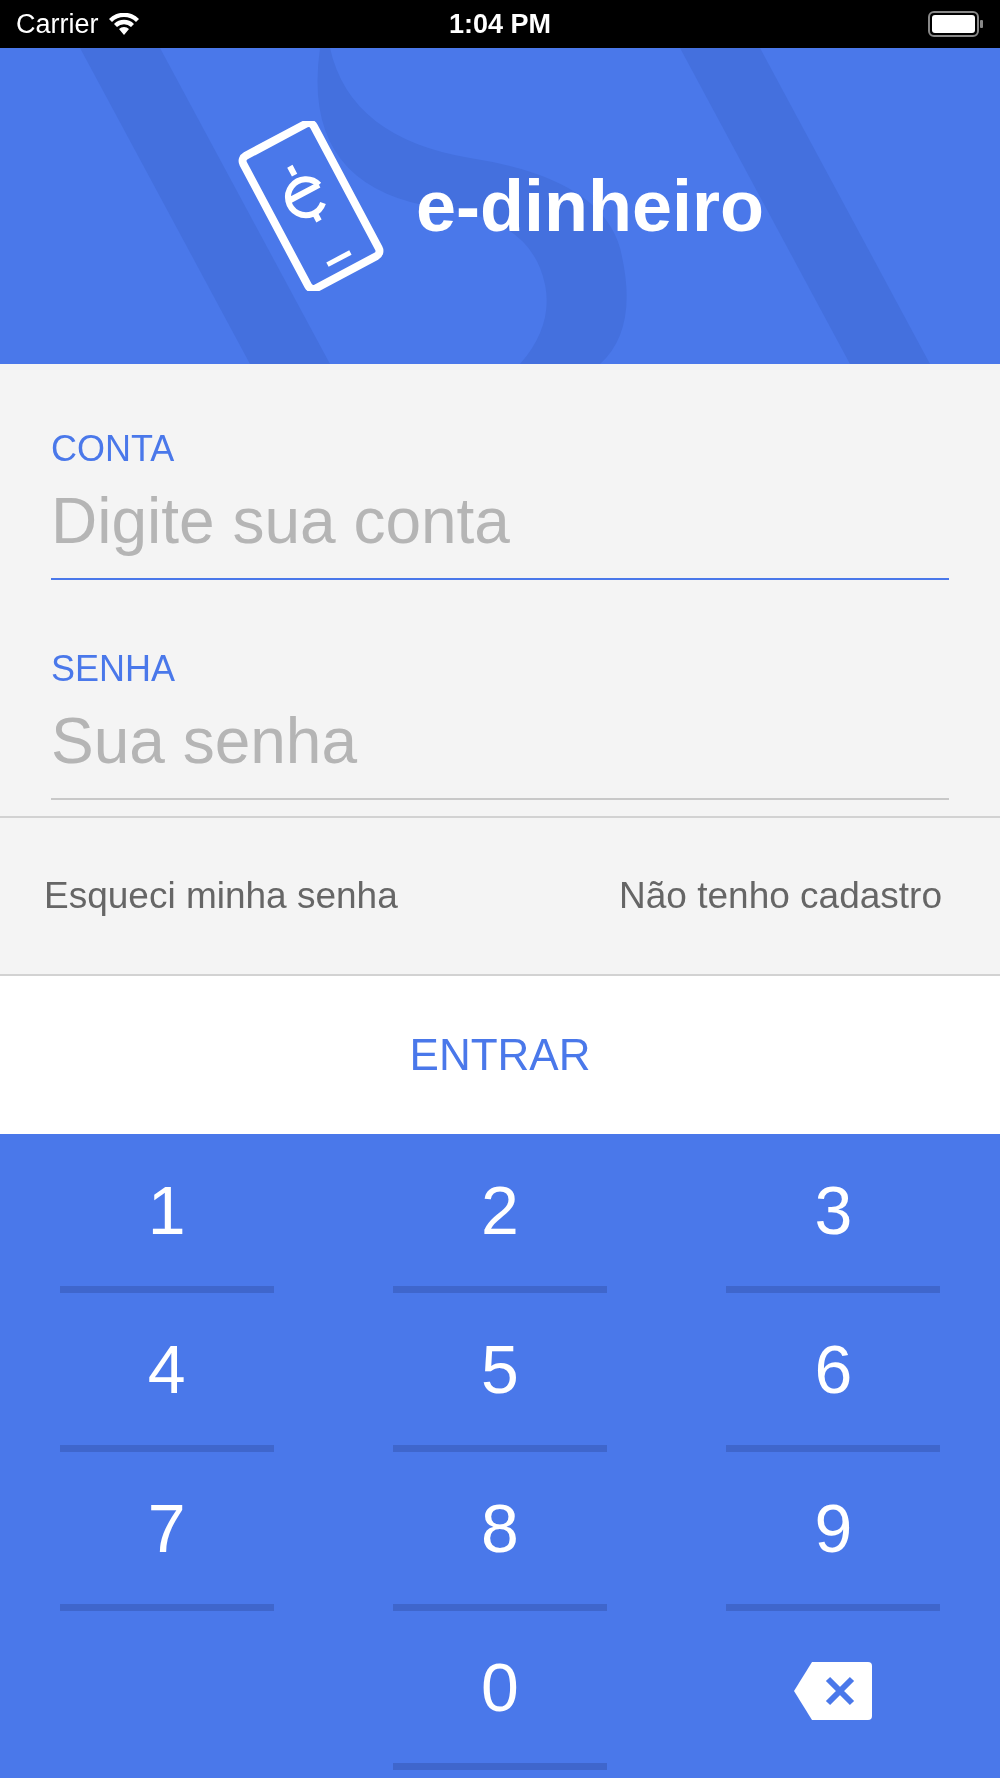  I want to click on field-label: SENHA, so click(114, 669).